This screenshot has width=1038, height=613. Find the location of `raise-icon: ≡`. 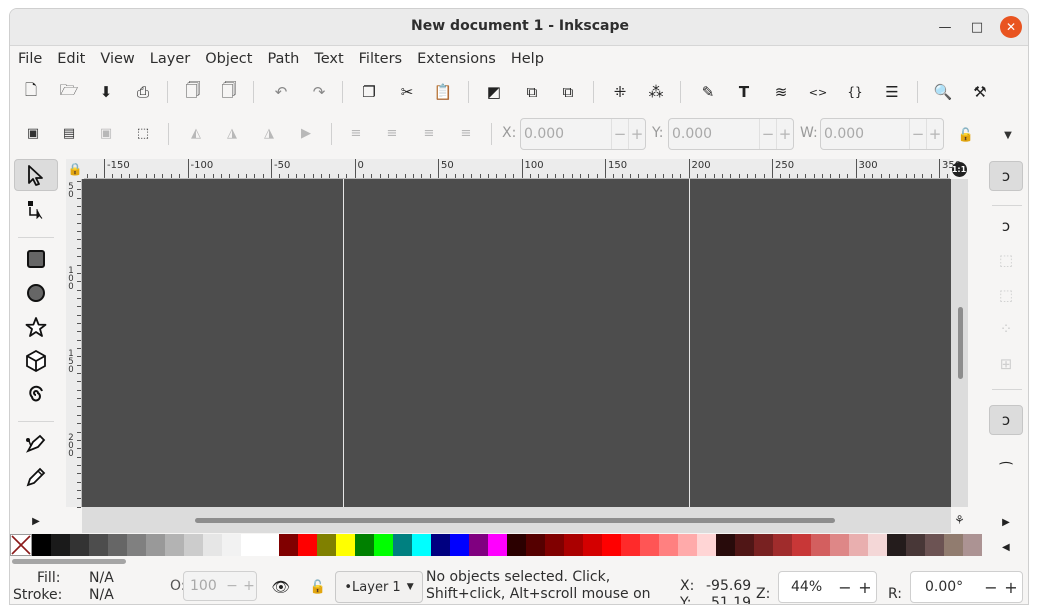

raise-icon: ≡ is located at coordinates (392, 133).